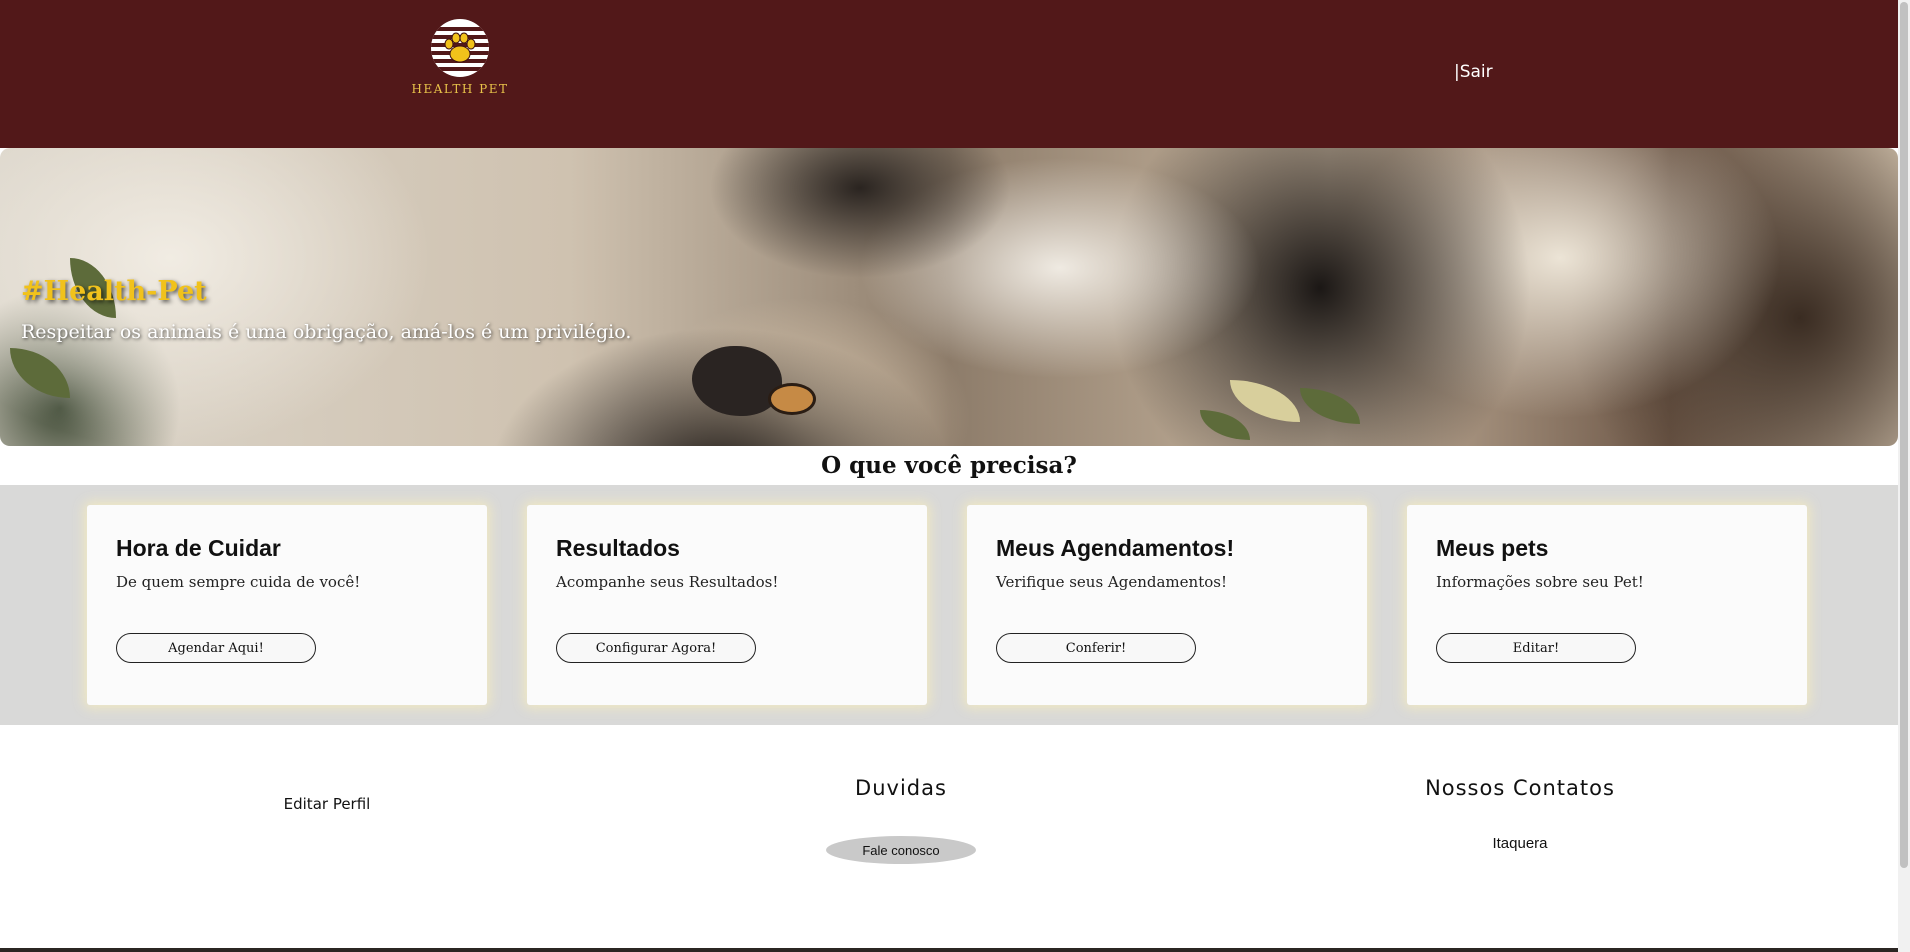 The width and height of the screenshot is (1910, 952). I want to click on footer-doubts-column: Duvidas, so click(901, 788).